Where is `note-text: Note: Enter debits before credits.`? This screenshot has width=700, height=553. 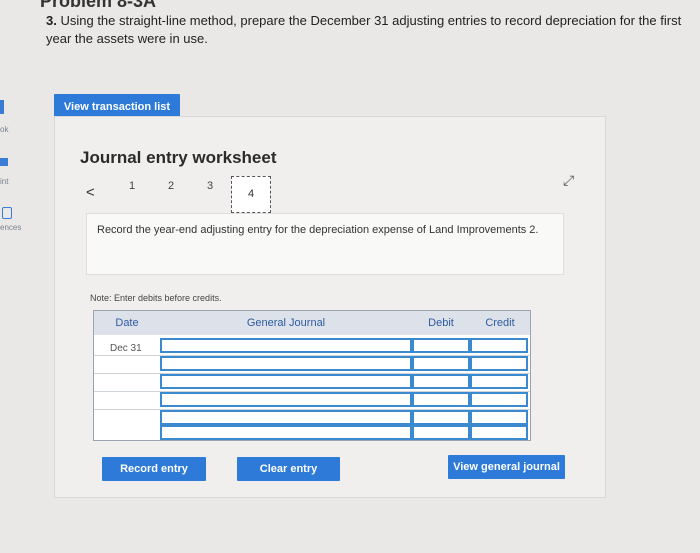 note-text: Note: Enter debits before credits. is located at coordinates (156, 298).